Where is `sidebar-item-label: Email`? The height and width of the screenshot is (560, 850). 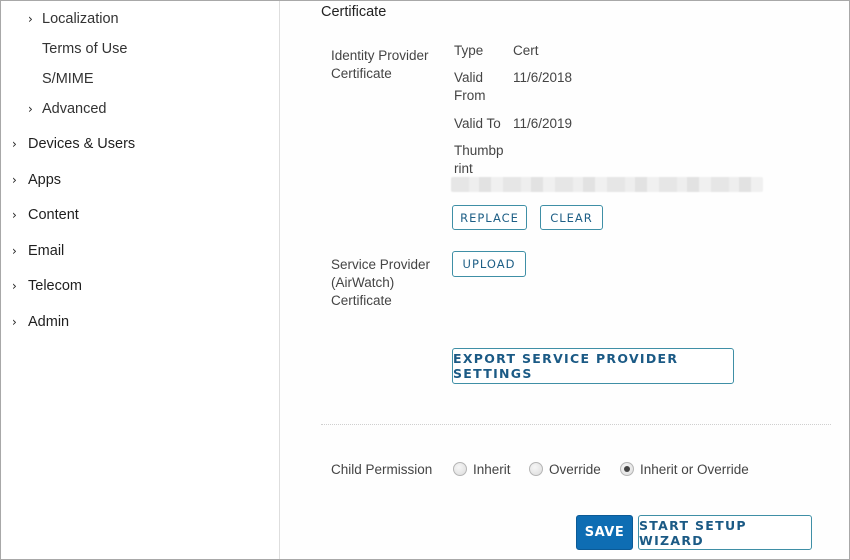
sidebar-item-label: Email is located at coordinates (46, 251).